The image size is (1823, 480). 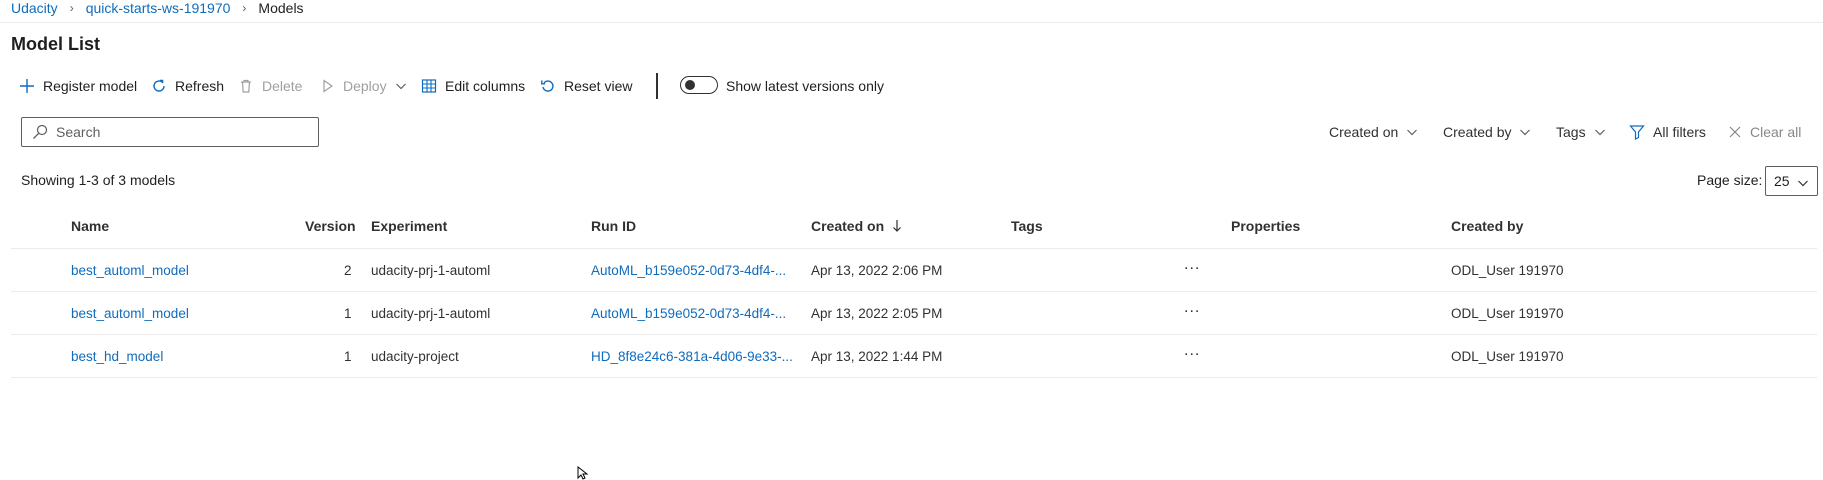 What do you see at coordinates (699, 85) in the screenshot?
I see `latest-versions-toggle` at bounding box center [699, 85].